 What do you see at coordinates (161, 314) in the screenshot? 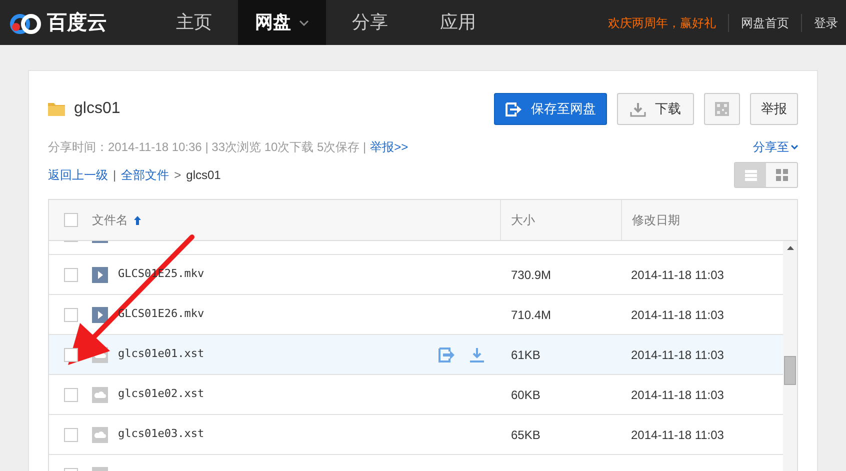
I see `file-name: GLCS01E26.mkv` at bounding box center [161, 314].